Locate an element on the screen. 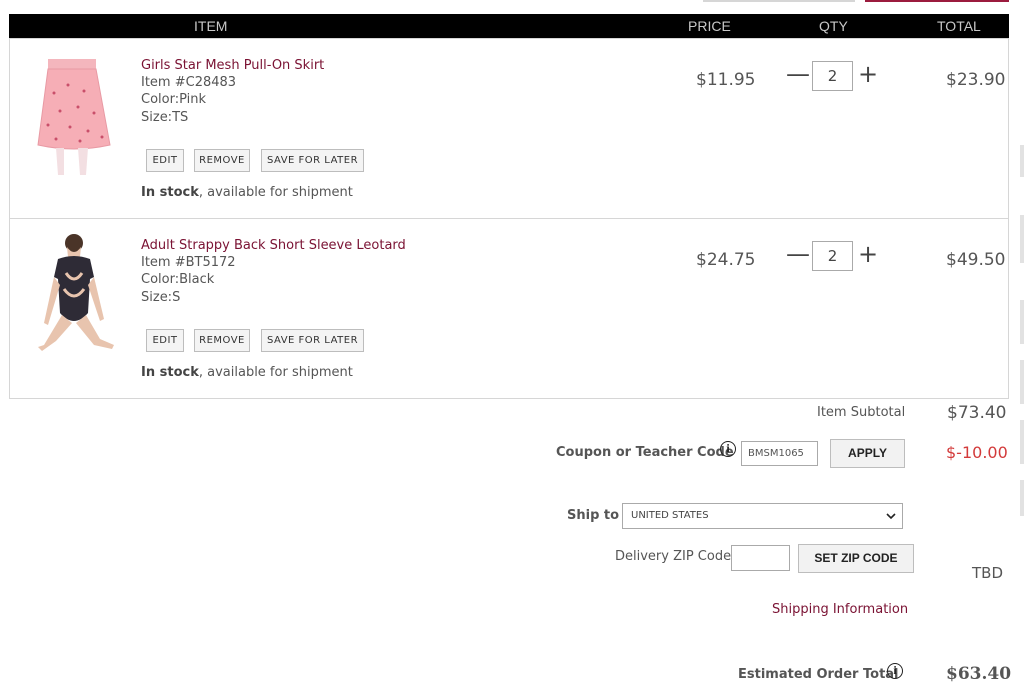 This screenshot has width=1024, height=699. product-image-skirt is located at coordinates (74, 115).